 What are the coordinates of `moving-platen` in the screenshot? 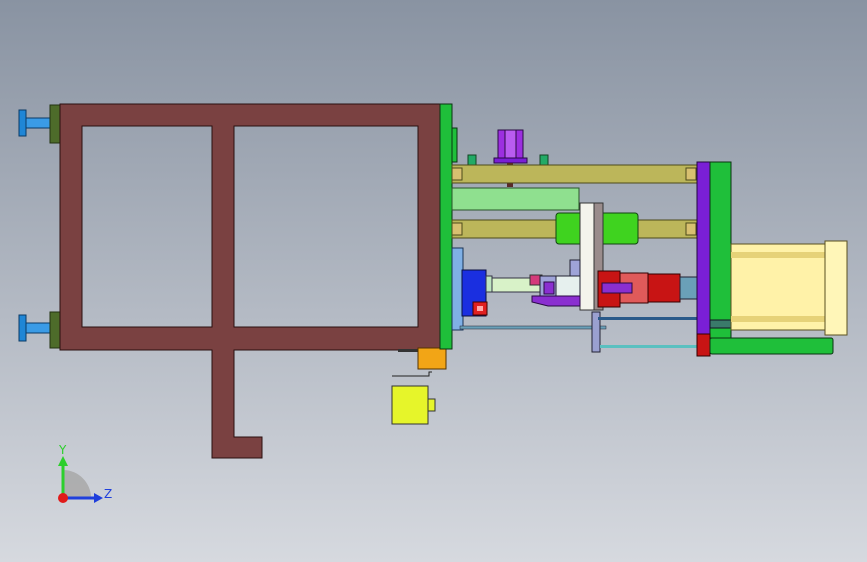 It's located at (715, 259).